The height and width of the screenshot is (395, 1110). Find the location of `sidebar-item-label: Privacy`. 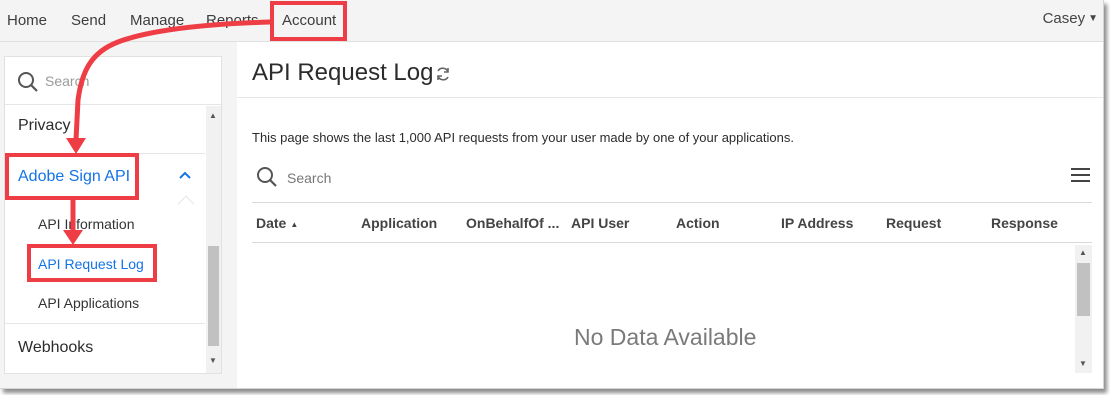

sidebar-item-label: Privacy is located at coordinates (44, 125).